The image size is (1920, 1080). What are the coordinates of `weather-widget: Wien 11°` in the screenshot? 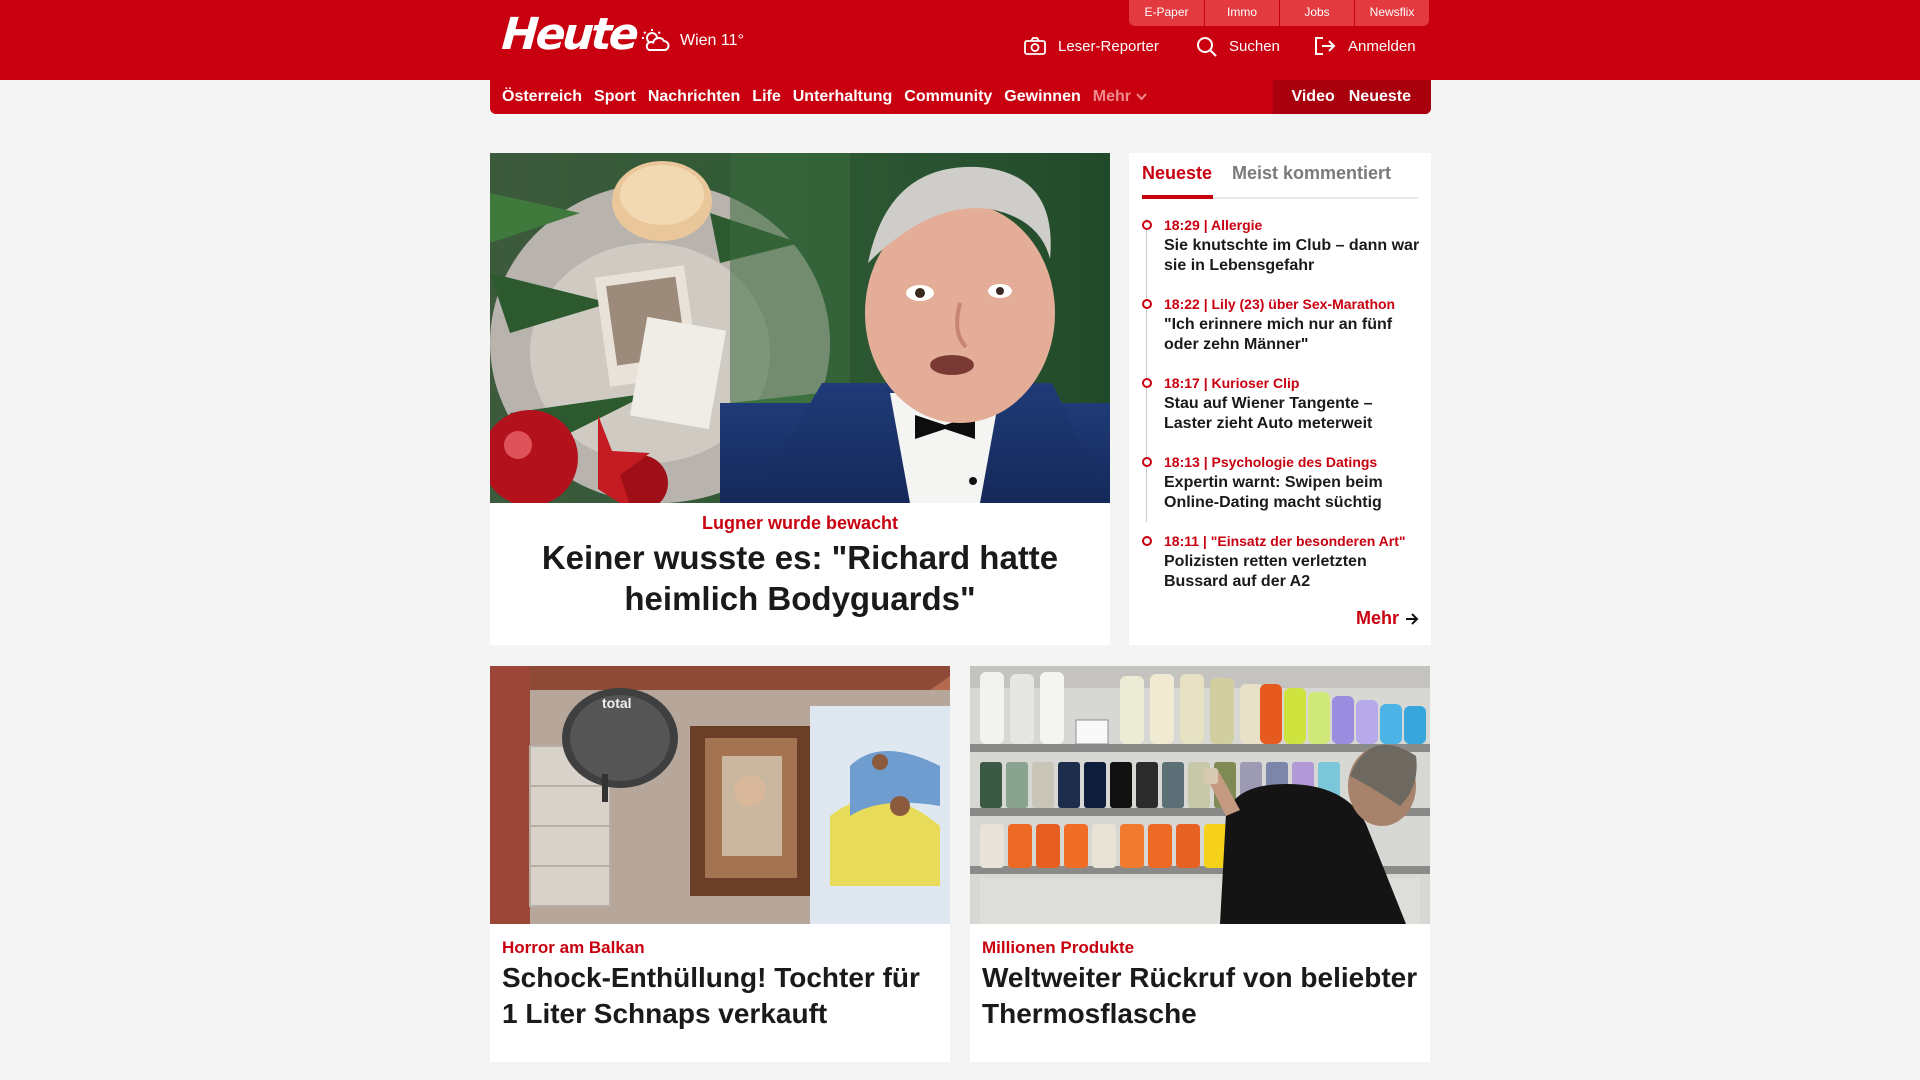 It's located at (692, 41).